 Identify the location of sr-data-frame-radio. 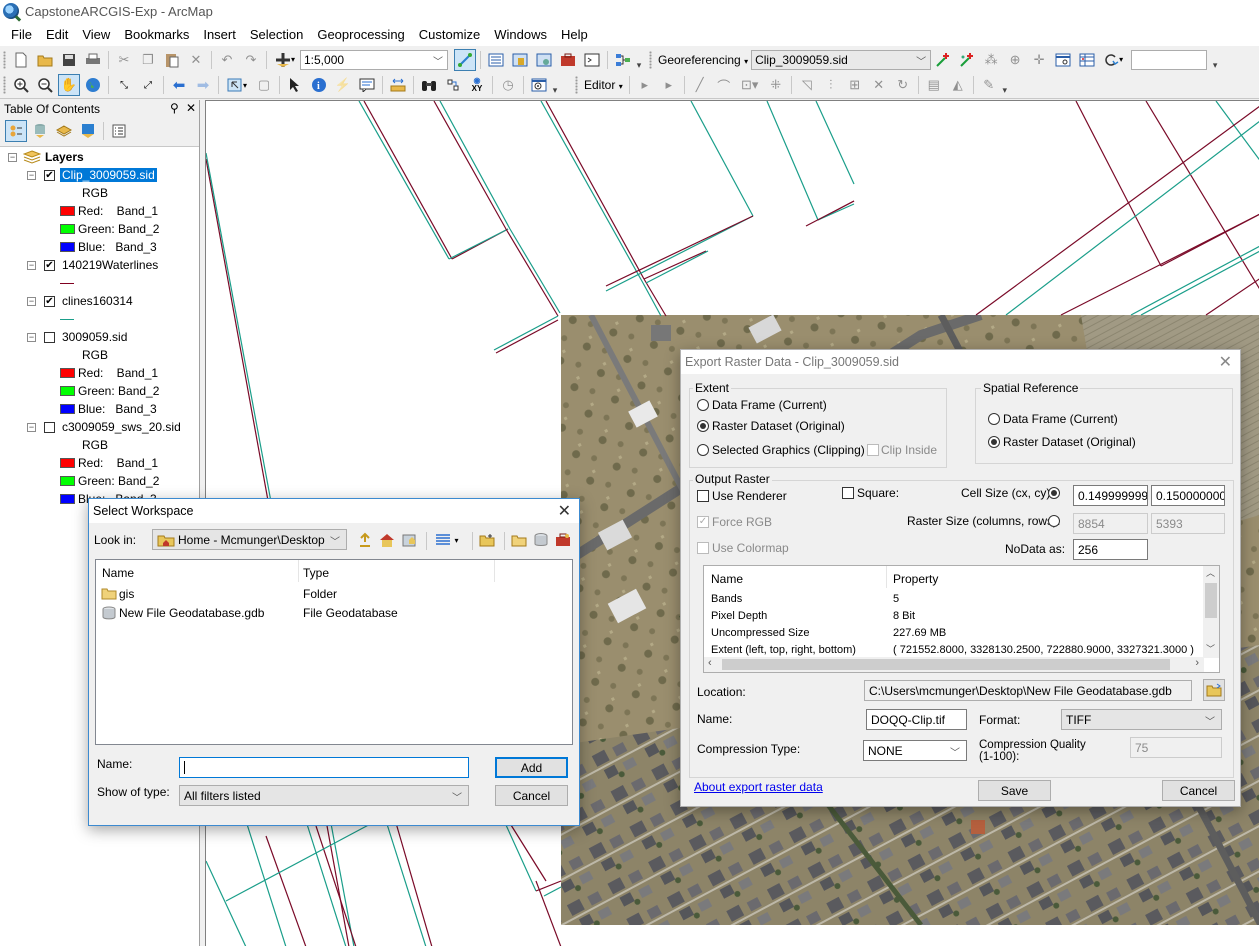
(994, 419).